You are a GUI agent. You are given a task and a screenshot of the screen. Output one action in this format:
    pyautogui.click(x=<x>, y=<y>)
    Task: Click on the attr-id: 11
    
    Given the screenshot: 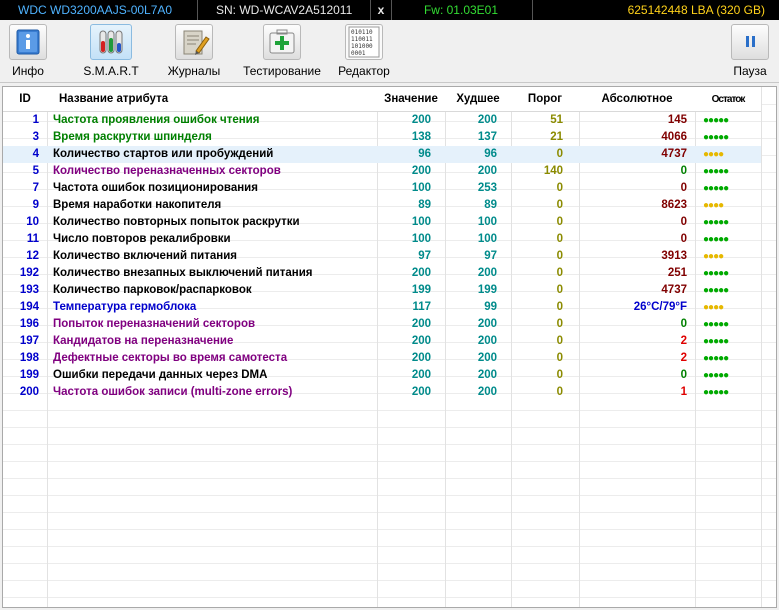 What is the action you would take?
    pyautogui.click(x=32, y=239)
    